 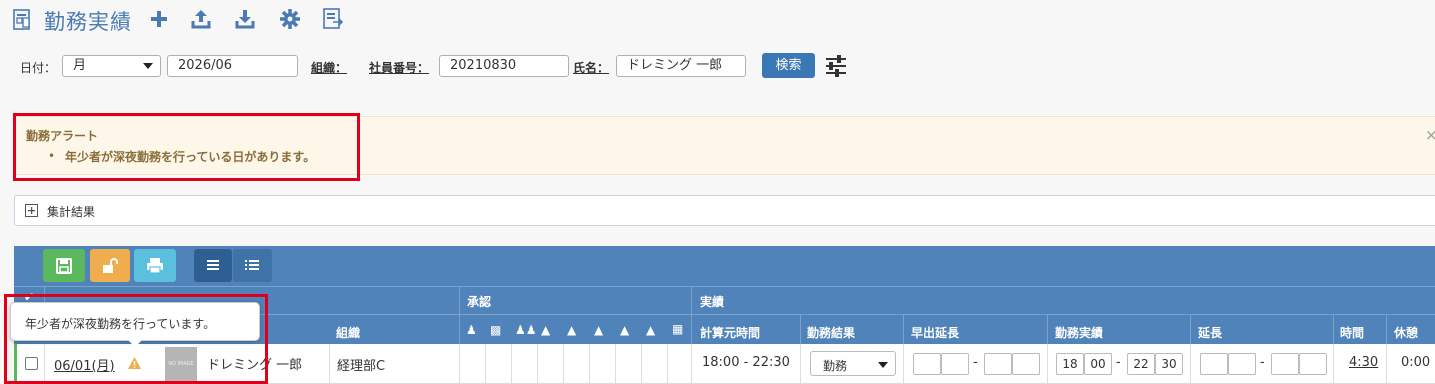 I want to click on work-result-select: 勤務, so click(x=853, y=363).